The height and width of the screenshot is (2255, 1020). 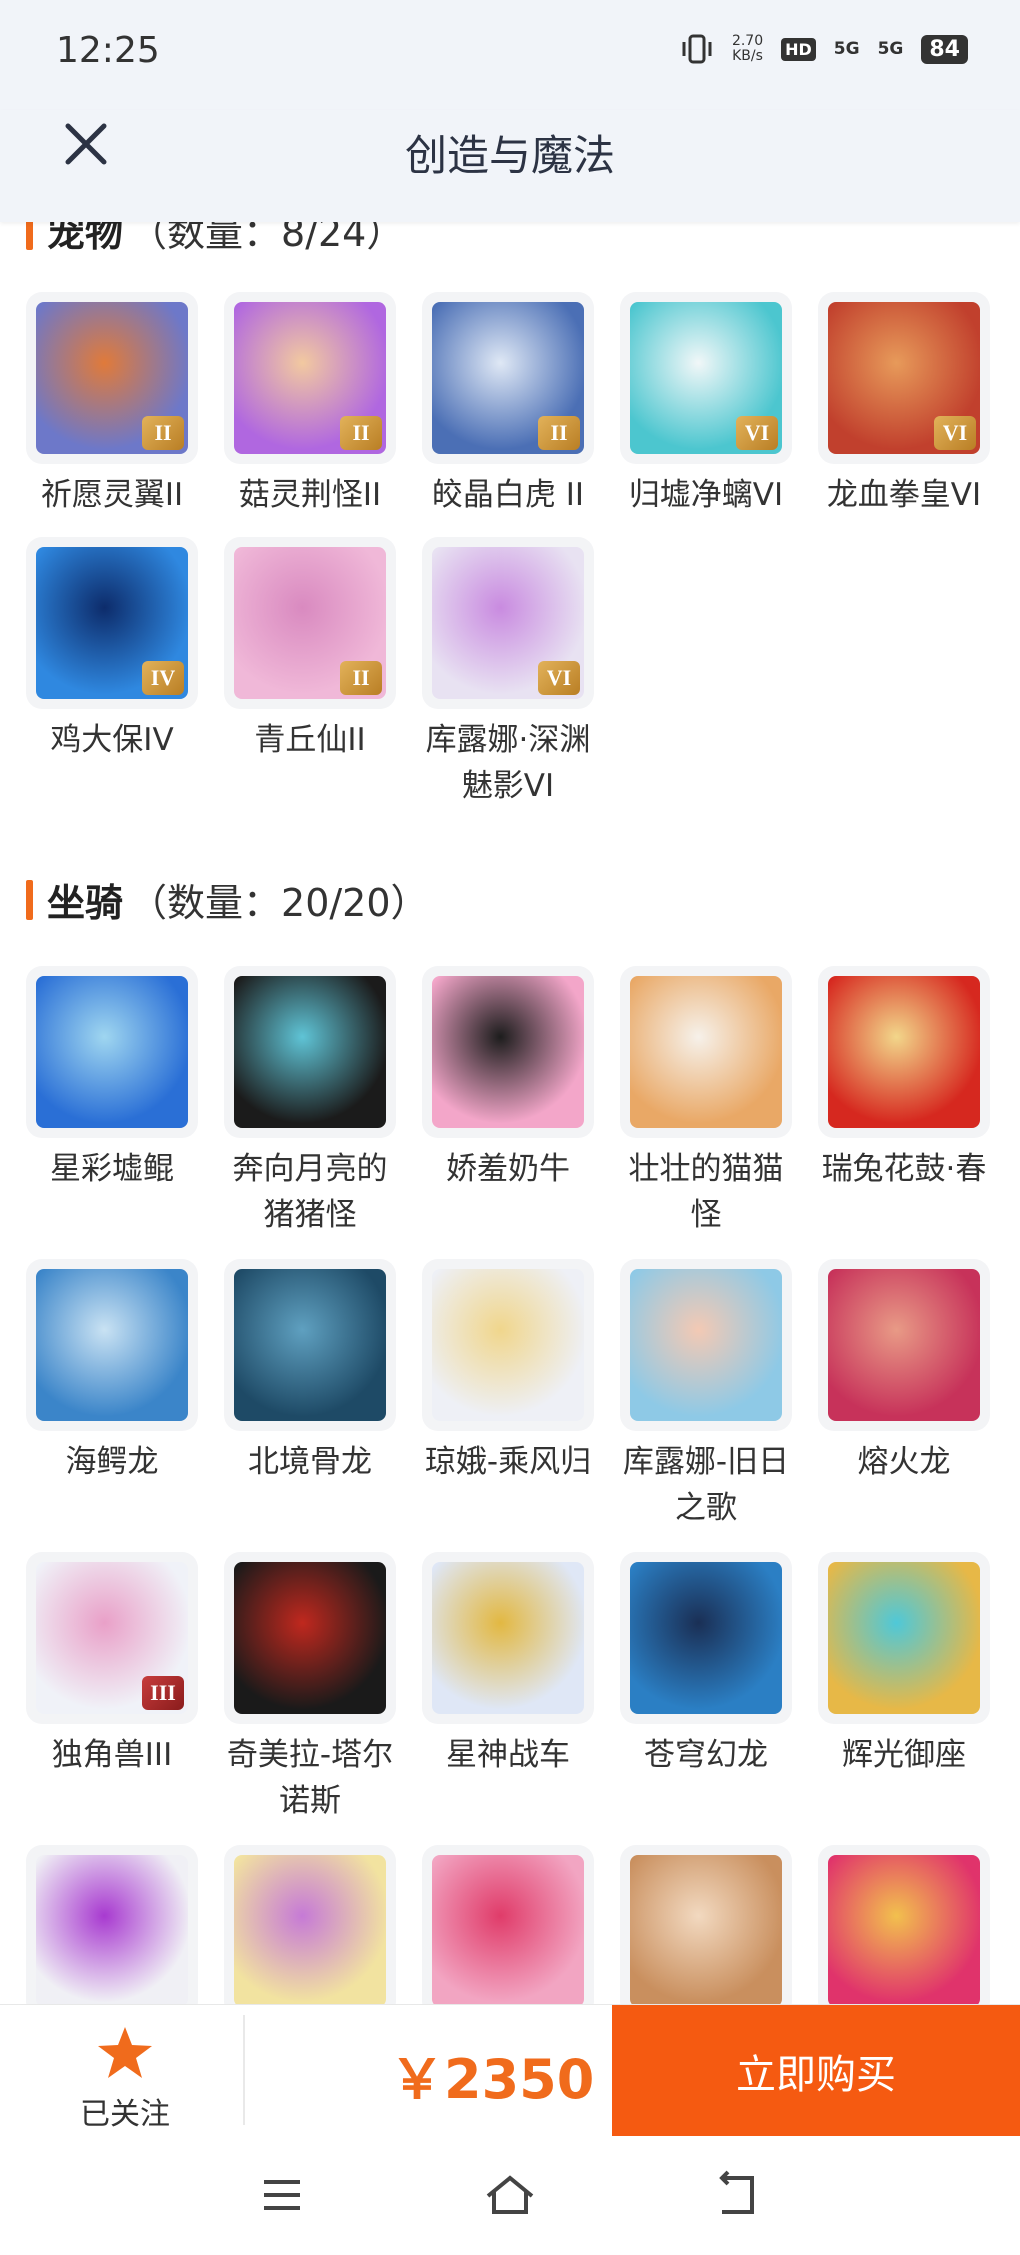 I want to click on system-nav-bar, so click(x=510, y=2195).